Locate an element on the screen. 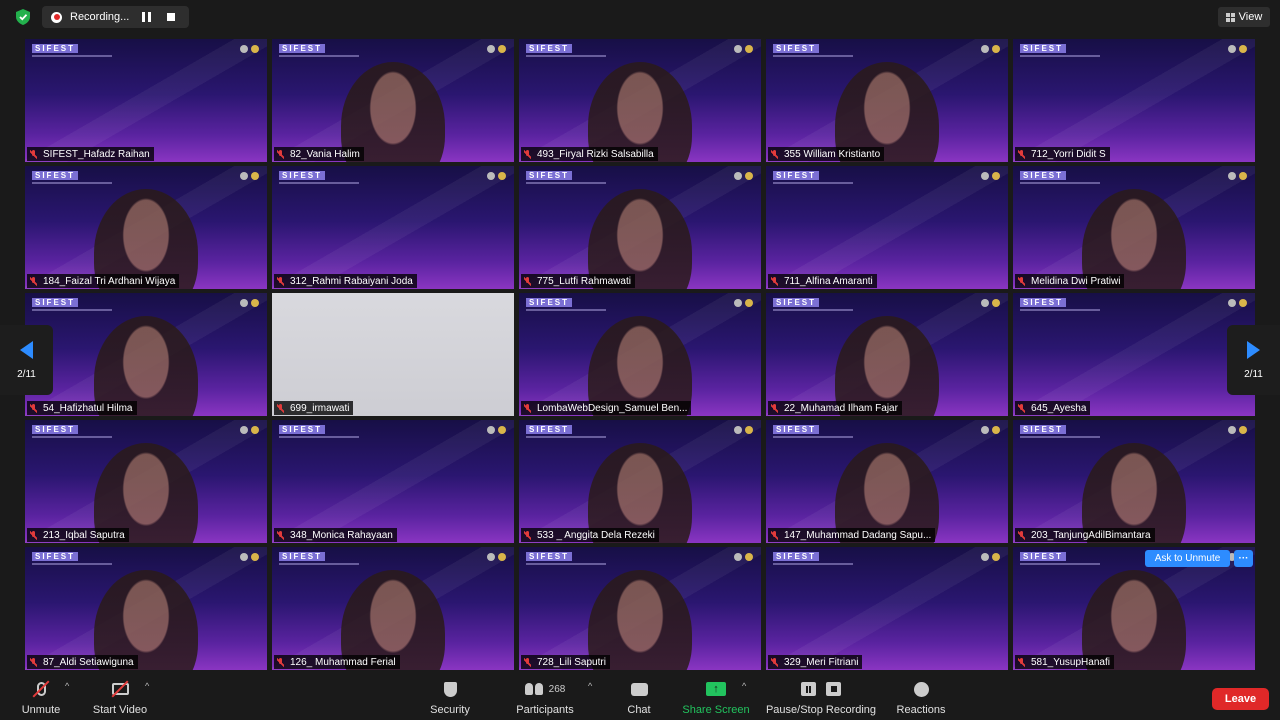 The image size is (1280, 720). pause-recording-icon is located at coordinates (146, 17).